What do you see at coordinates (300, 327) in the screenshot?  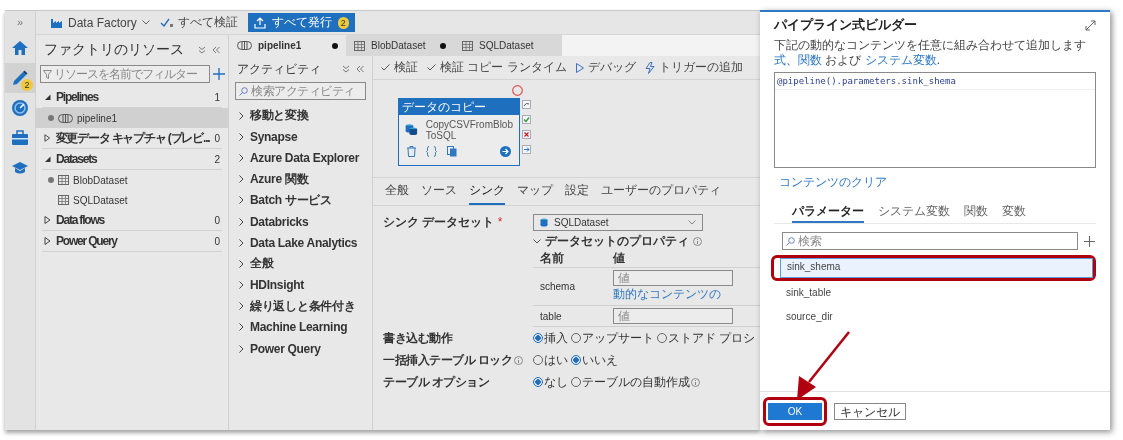 I see `activity-group: Machine Learning` at bounding box center [300, 327].